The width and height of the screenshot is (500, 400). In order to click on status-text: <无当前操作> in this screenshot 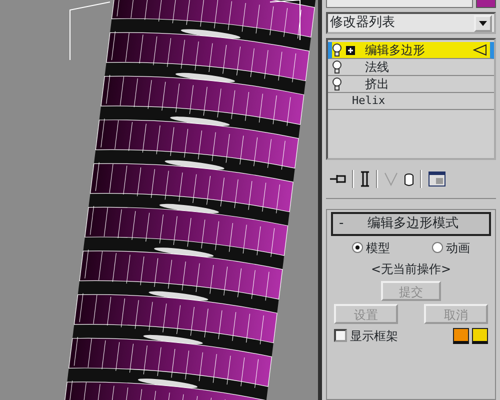, I will do `click(411, 269)`.